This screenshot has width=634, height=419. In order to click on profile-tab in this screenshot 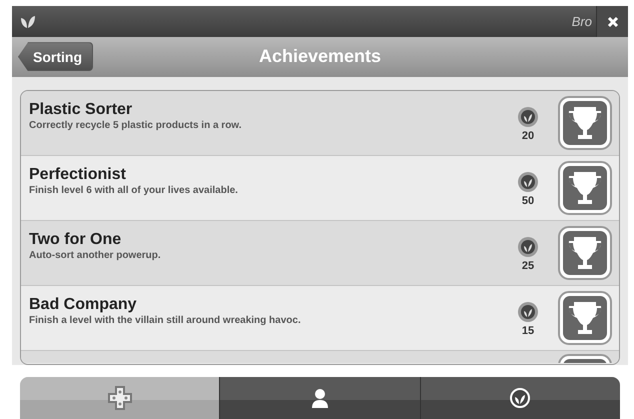, I will do `click(319, 397)`.